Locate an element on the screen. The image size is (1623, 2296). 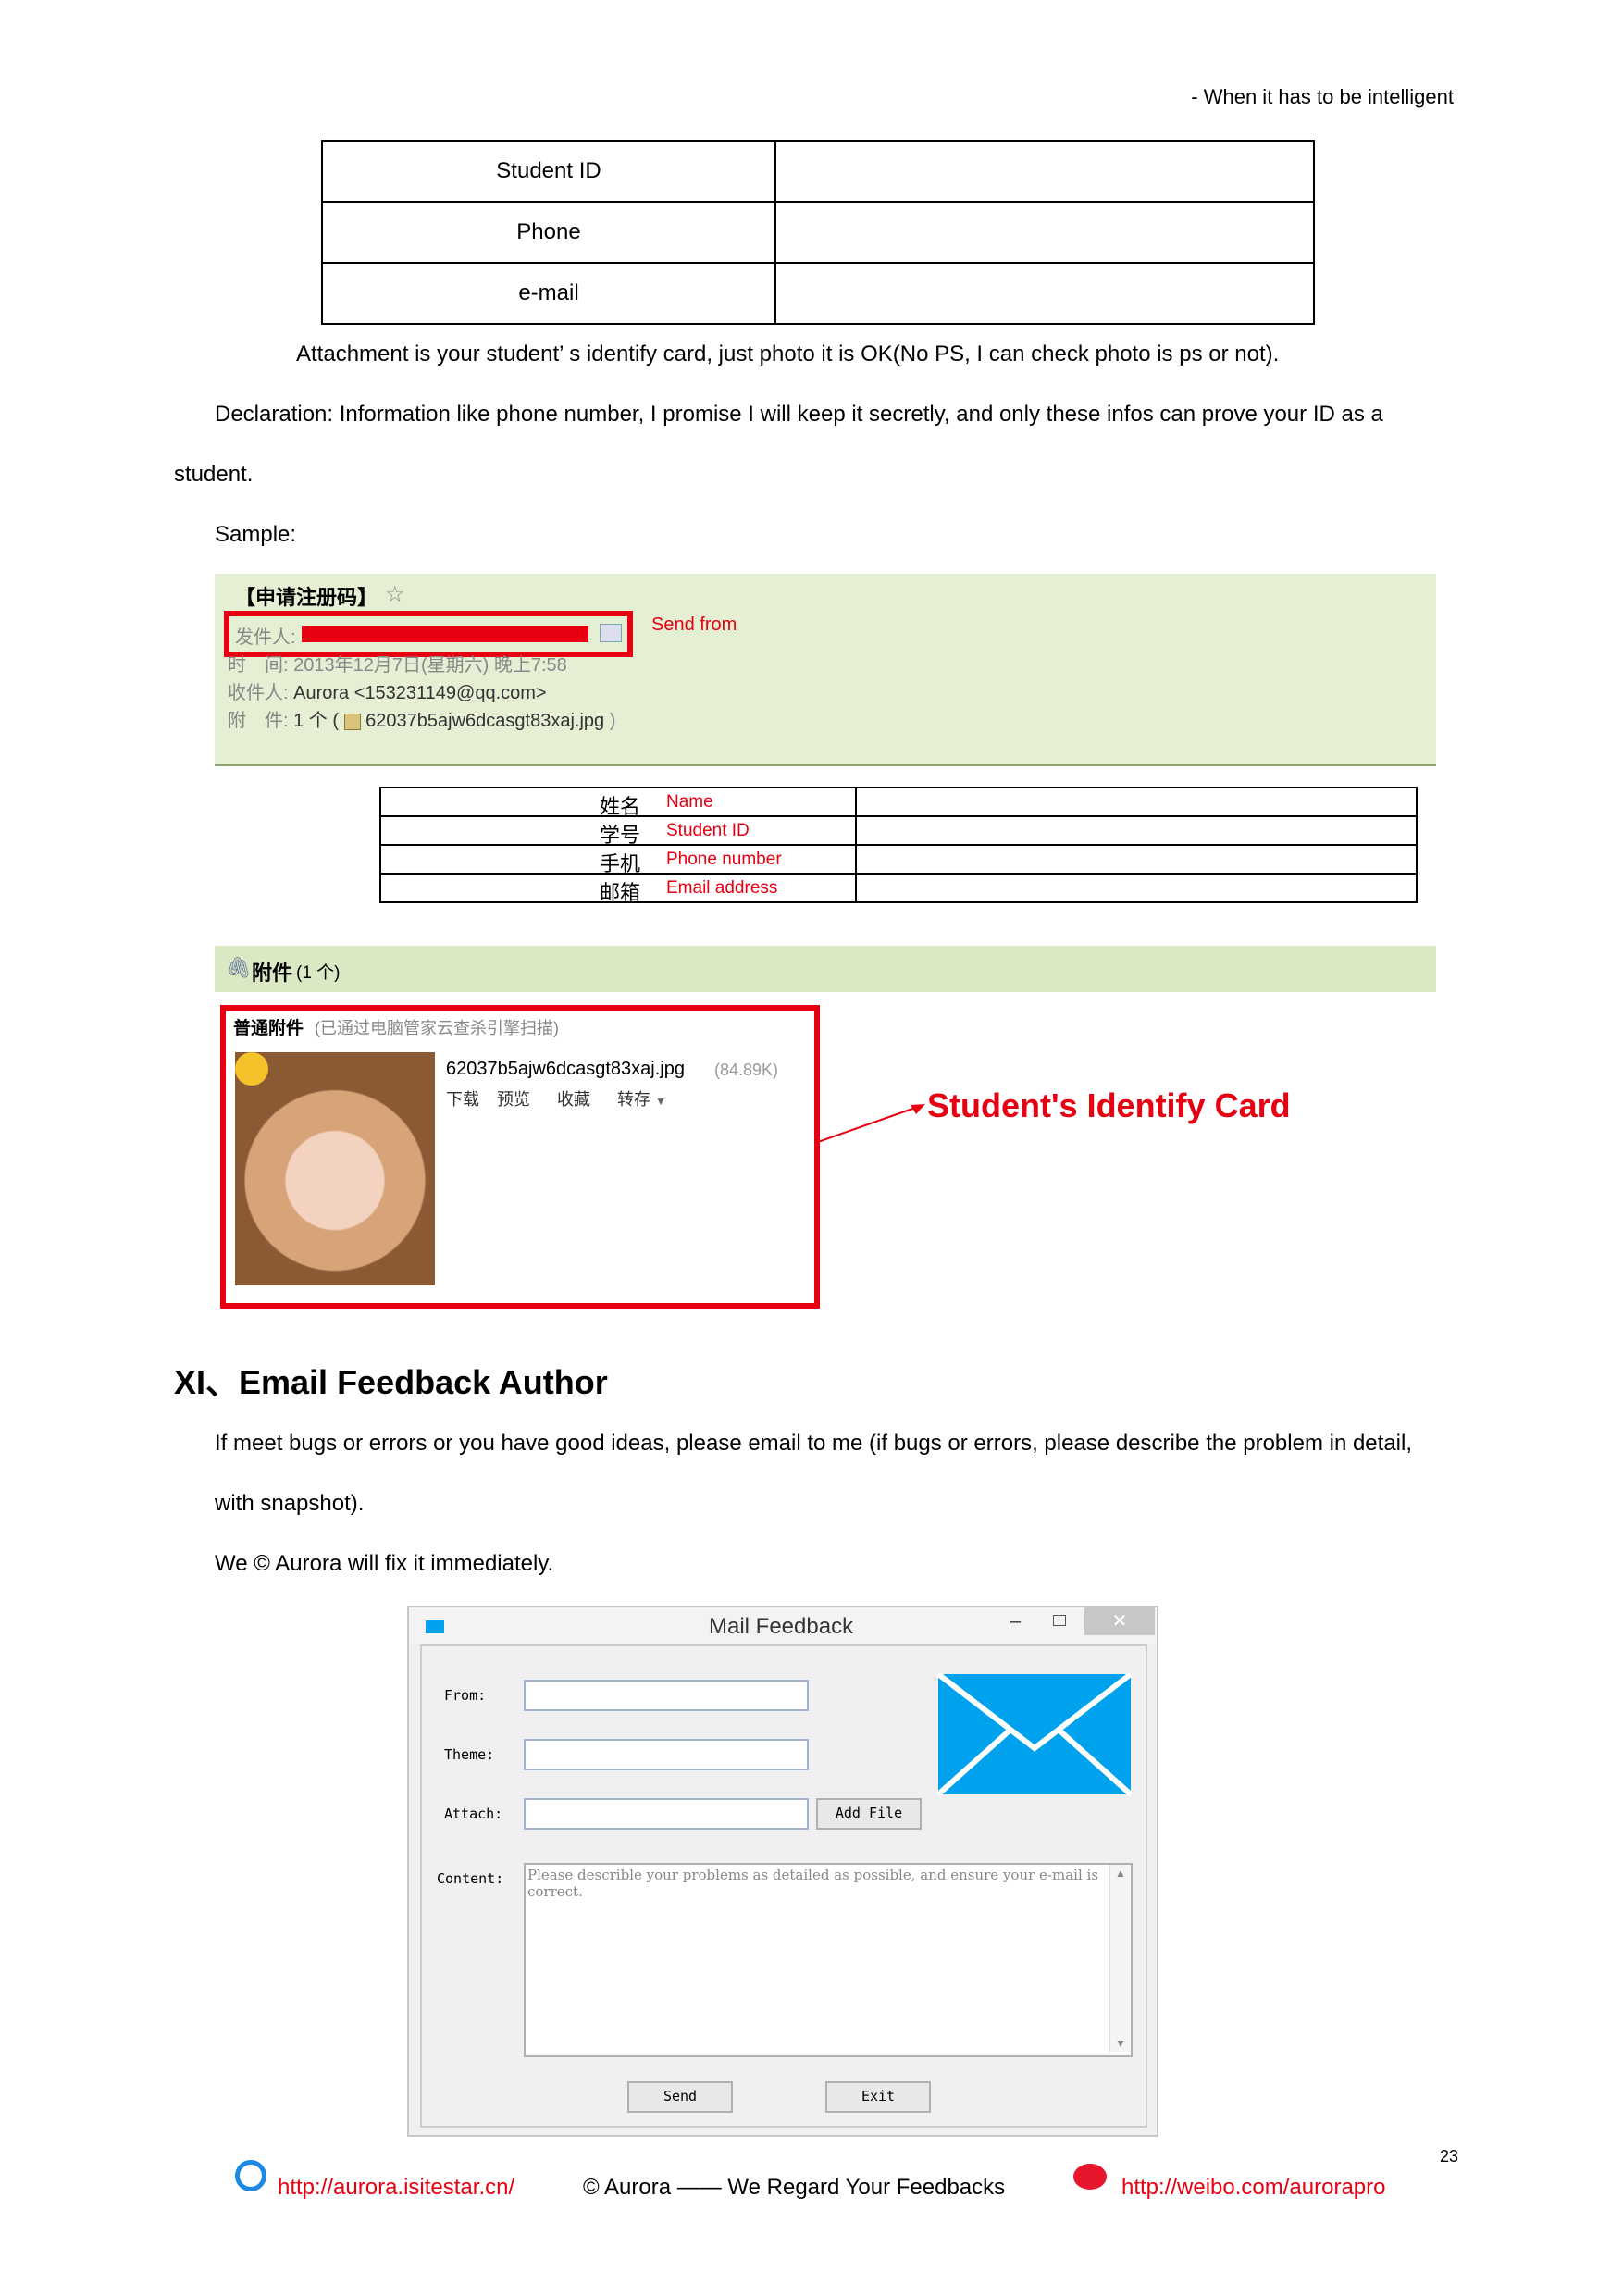
minimize-icon: – is located at coordinates (1015, 1622).